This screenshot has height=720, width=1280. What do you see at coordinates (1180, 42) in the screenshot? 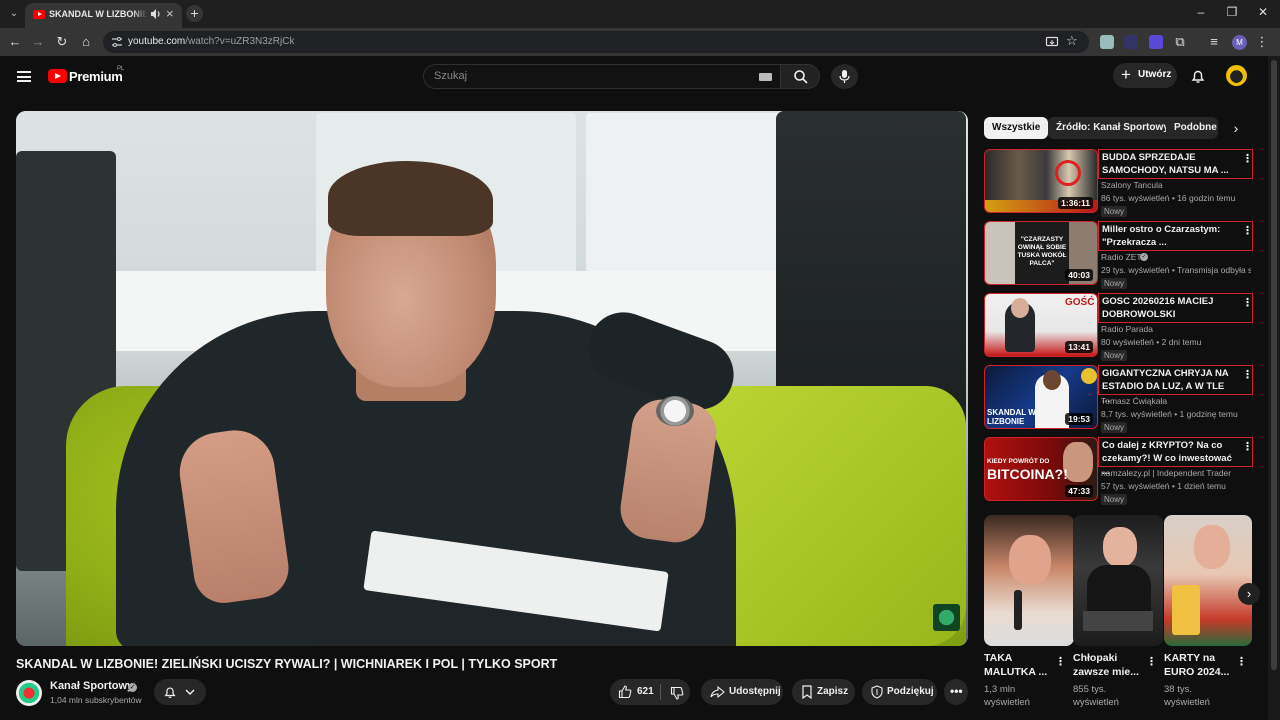
I see `extensions-puzzle-icon: ⧉` at bounding box center [1180, 42].